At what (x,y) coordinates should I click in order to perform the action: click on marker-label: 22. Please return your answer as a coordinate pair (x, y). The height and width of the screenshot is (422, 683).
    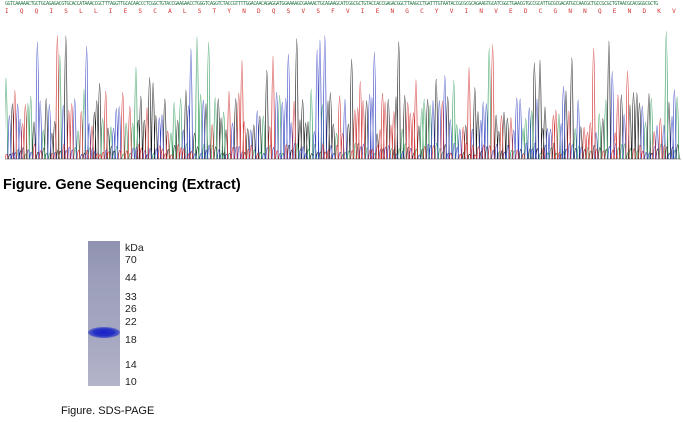
    Looking at the image, I should click on (131, 322).